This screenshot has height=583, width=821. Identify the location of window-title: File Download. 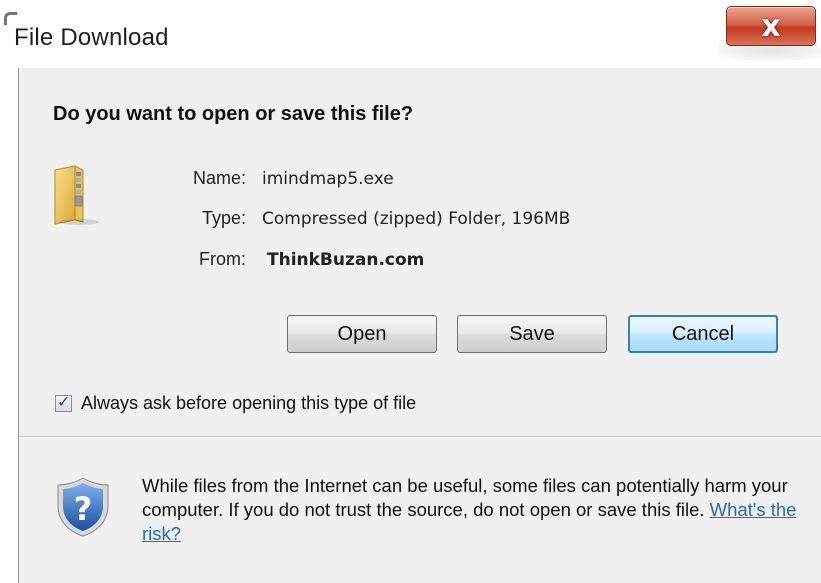
(91, 37).